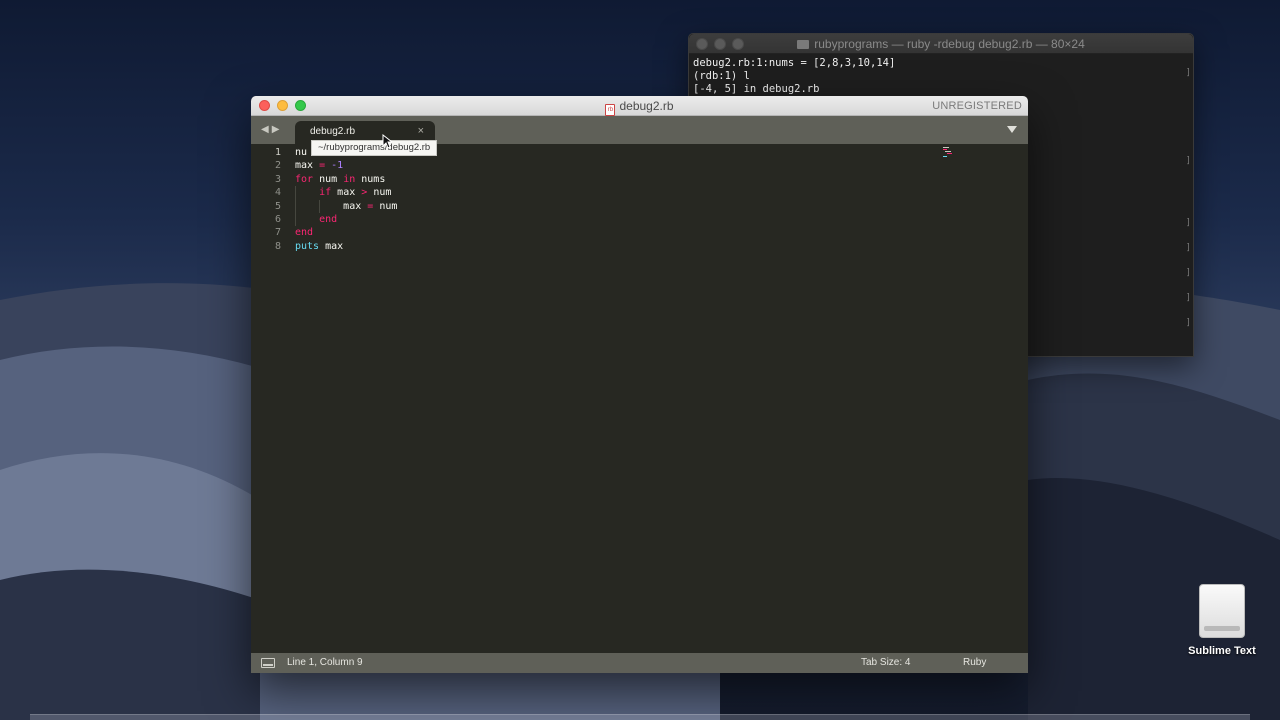  I want to click on code-token: nums, so click(373, 179).